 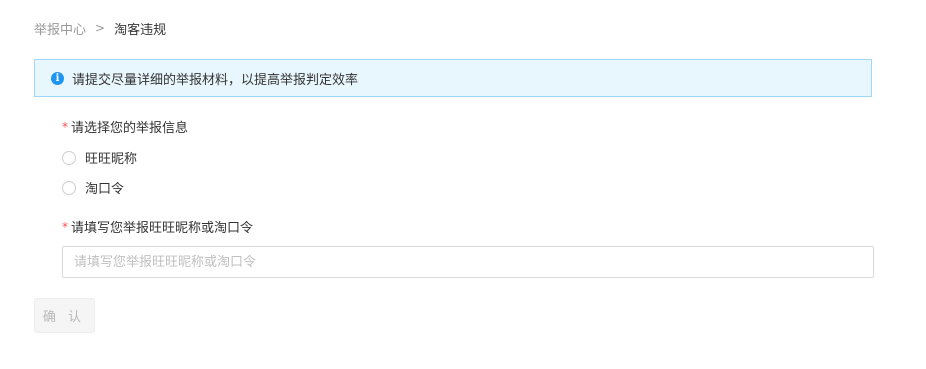 I want to click on breadcrumb-current-page: 淘客违规, so click(x=140, y=30).